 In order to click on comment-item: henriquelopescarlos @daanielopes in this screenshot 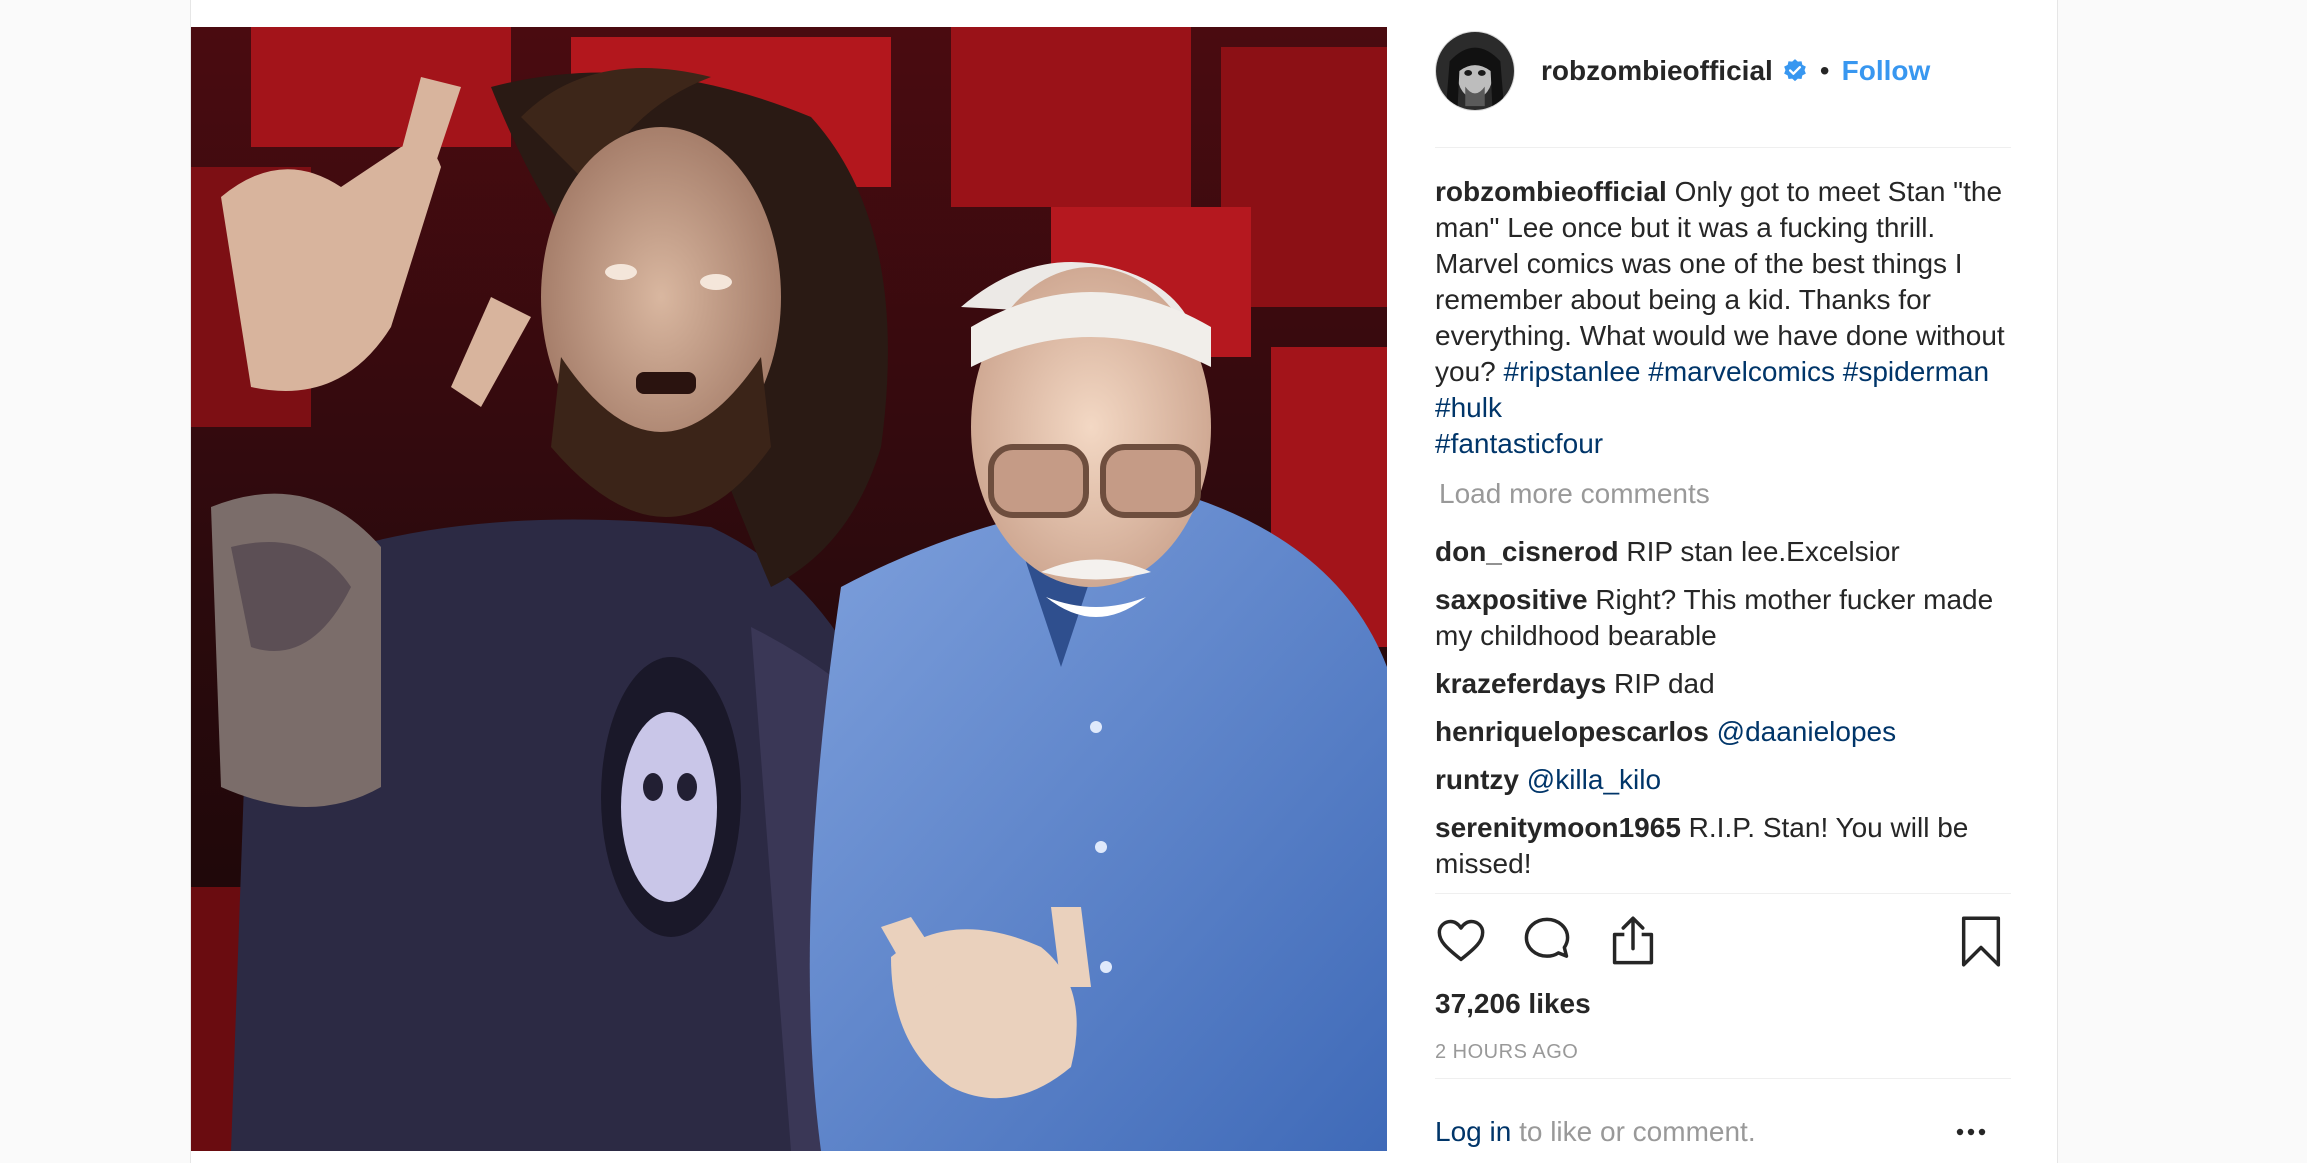, I will do `click(1723, 732)`.